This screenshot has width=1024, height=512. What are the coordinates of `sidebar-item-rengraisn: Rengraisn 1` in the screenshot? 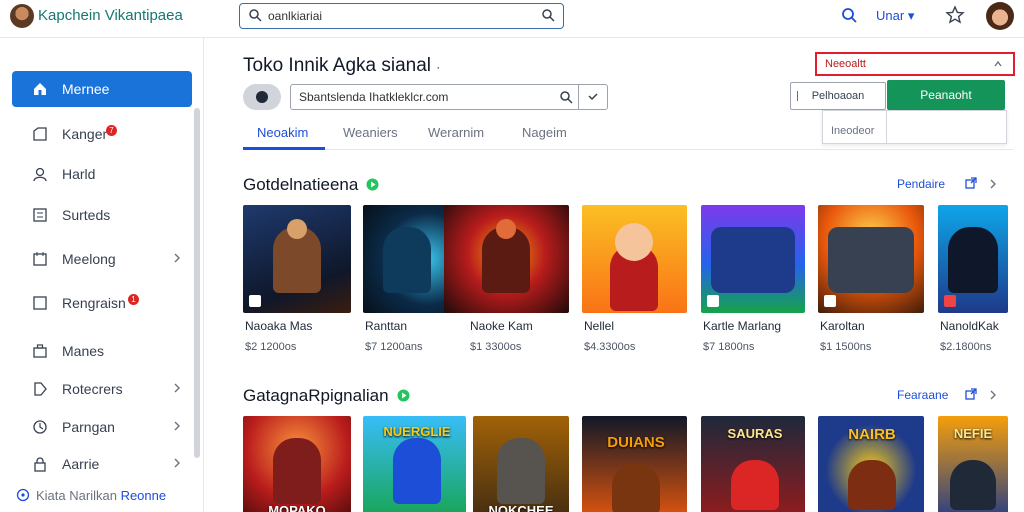 It's located at (102, 303).